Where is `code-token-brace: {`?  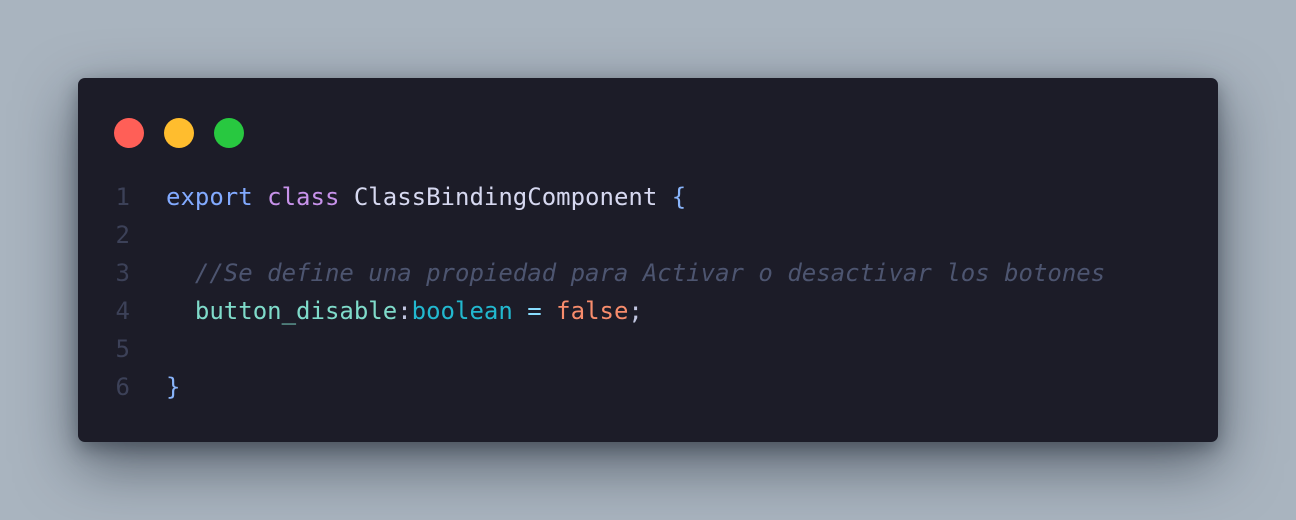 code-token-brace: { is located at coordinates (679, 197).